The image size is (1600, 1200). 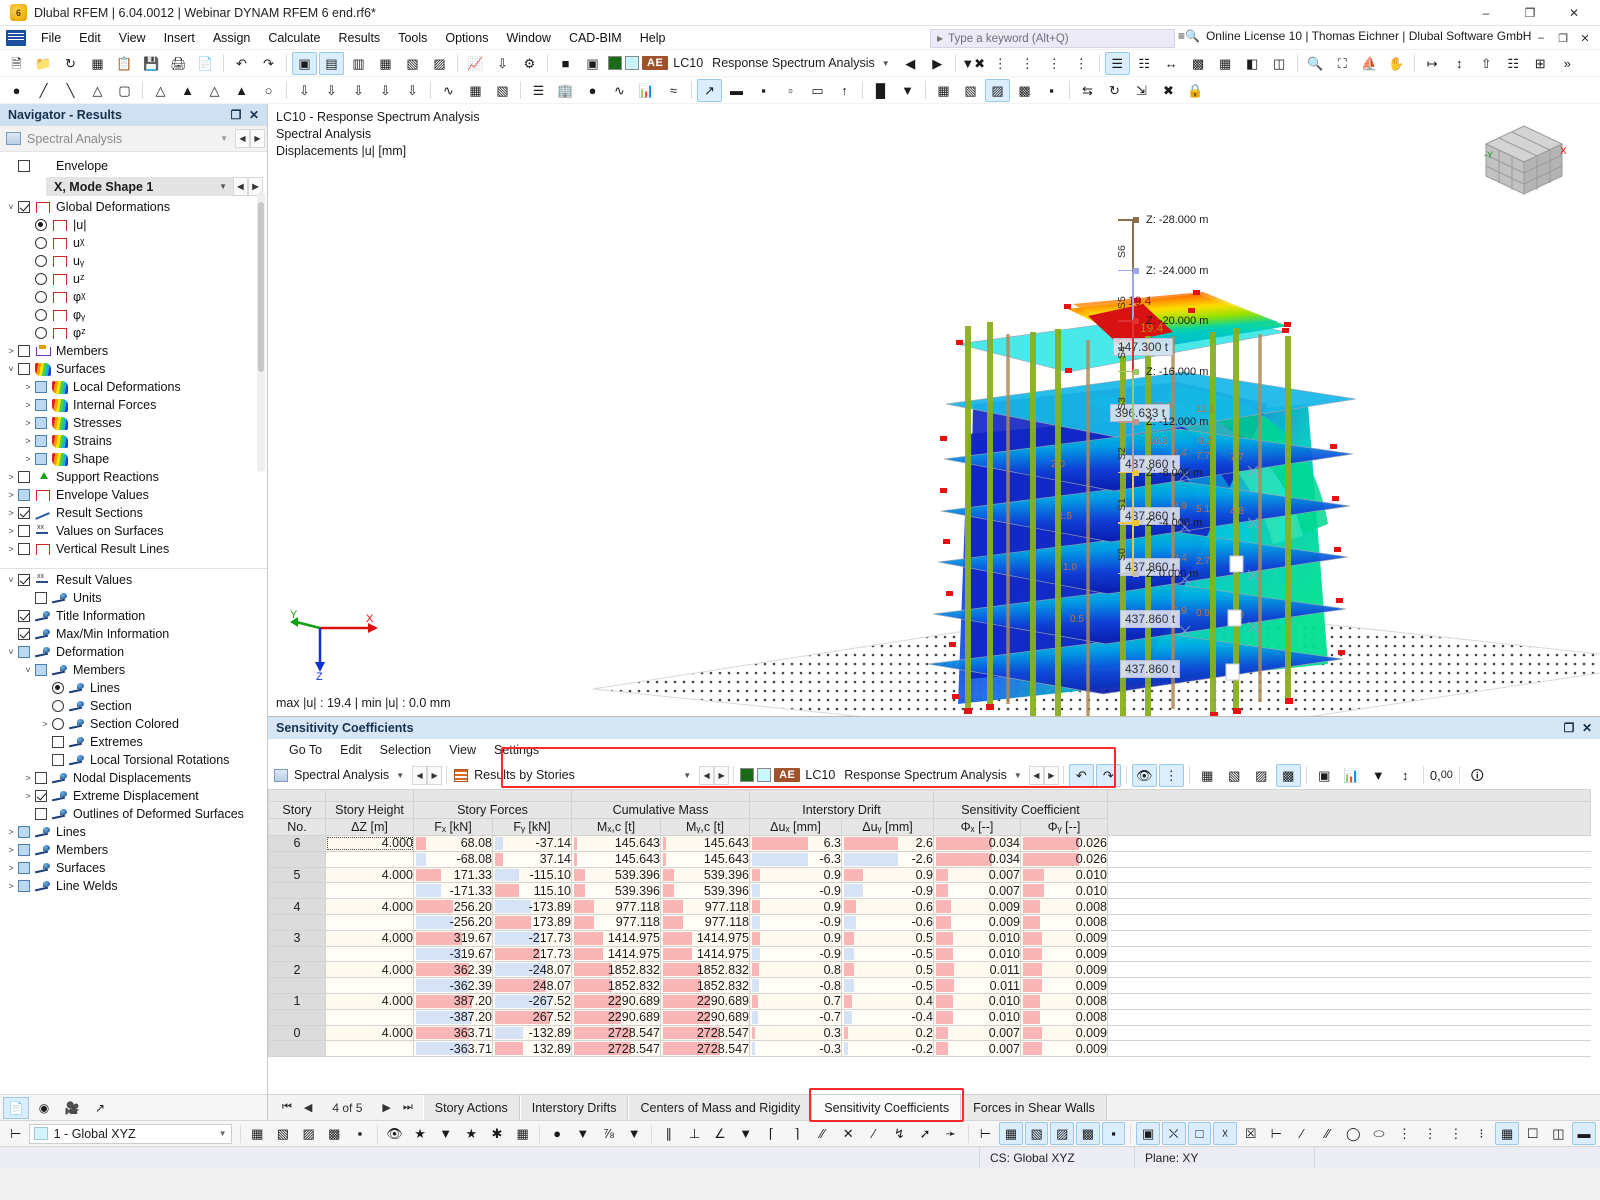 I want to click on save-icon: 💾, so click(x=151, y=63).